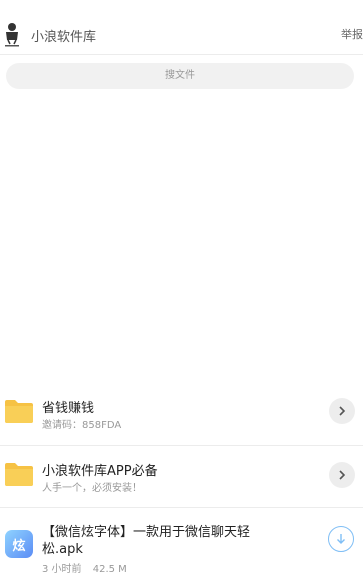  Describe the element at coordinates (146, 541) in the screenshot. I see `file-title: 【微信炫字体】一款用于微信聊天轻松.apk` at that location.